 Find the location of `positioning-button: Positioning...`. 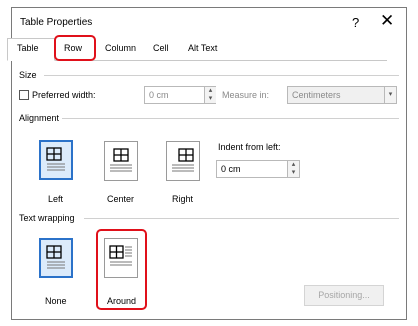

positioning-button: Positioning... is located at coordinates (344, 295).